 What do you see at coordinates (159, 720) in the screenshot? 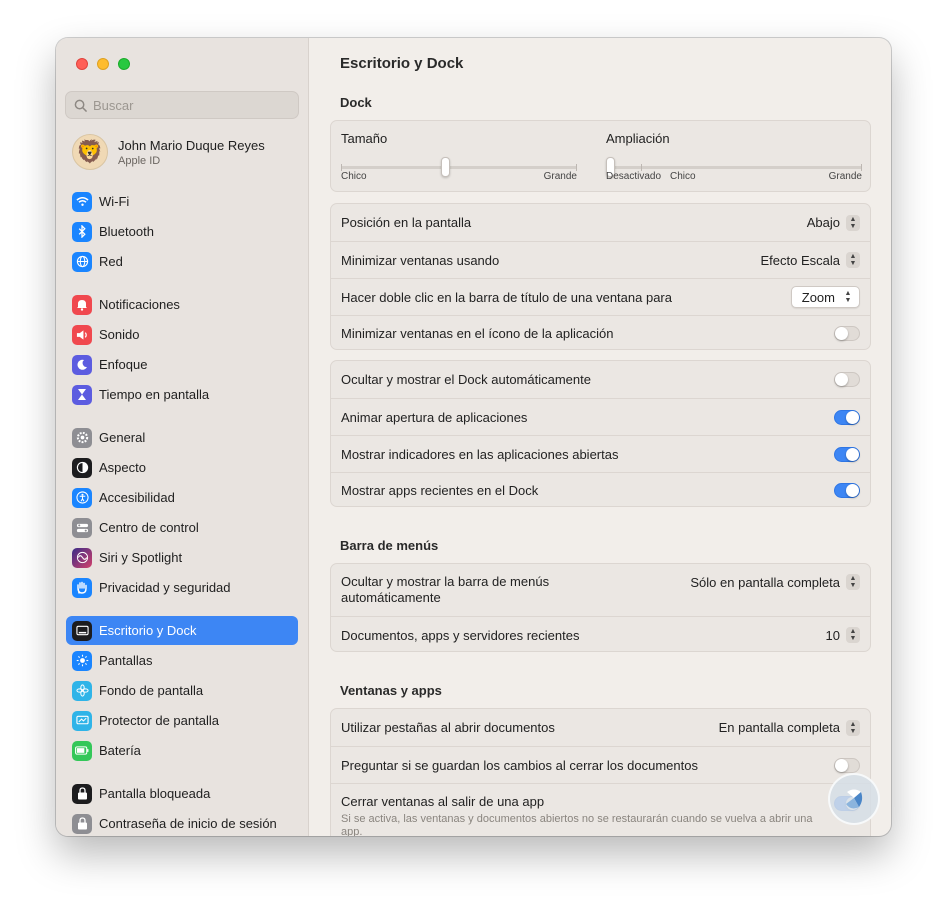
I see `sidebar-item-label: Protector de pantalla` at bounding box center [159, 720].